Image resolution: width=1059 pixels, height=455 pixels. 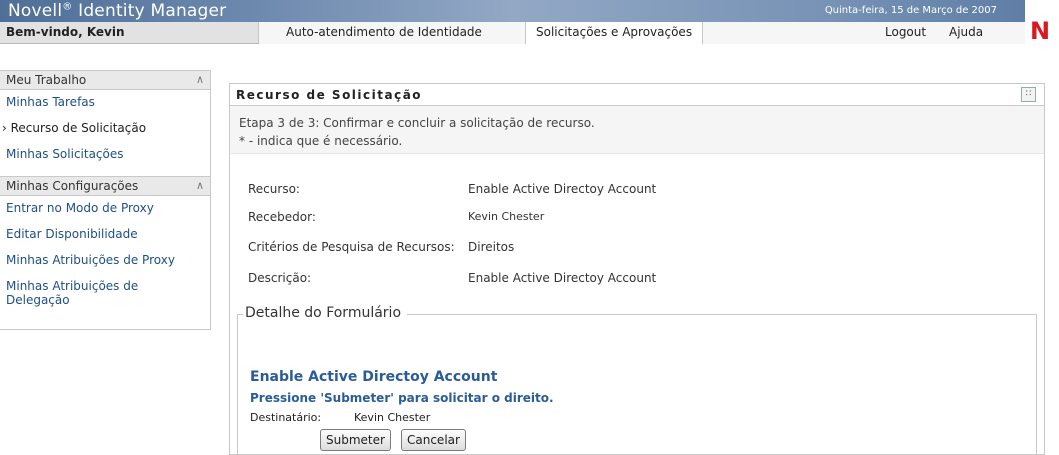 I want to click on sidebar-section-title: Meu Trabalho, so click(x=46, y=80).